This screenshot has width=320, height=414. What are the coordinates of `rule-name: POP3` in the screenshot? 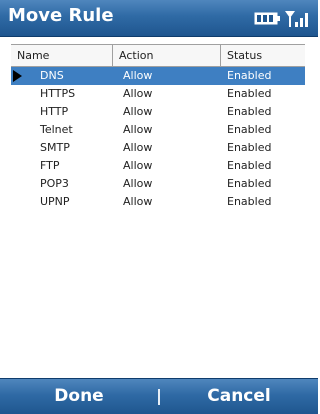 It's located at (54, 183).